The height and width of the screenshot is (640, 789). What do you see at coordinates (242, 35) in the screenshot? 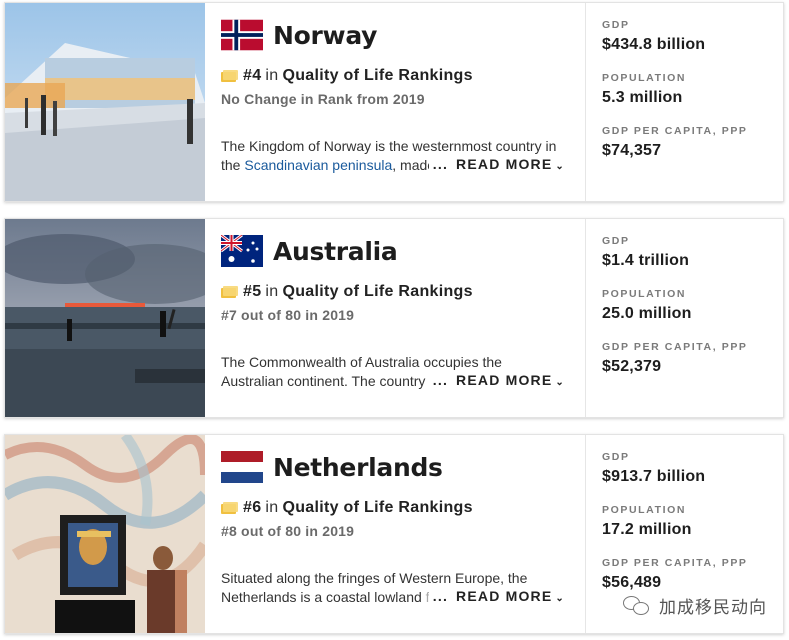
I see `norway-flag-icon` at bounding box center [242, 35].